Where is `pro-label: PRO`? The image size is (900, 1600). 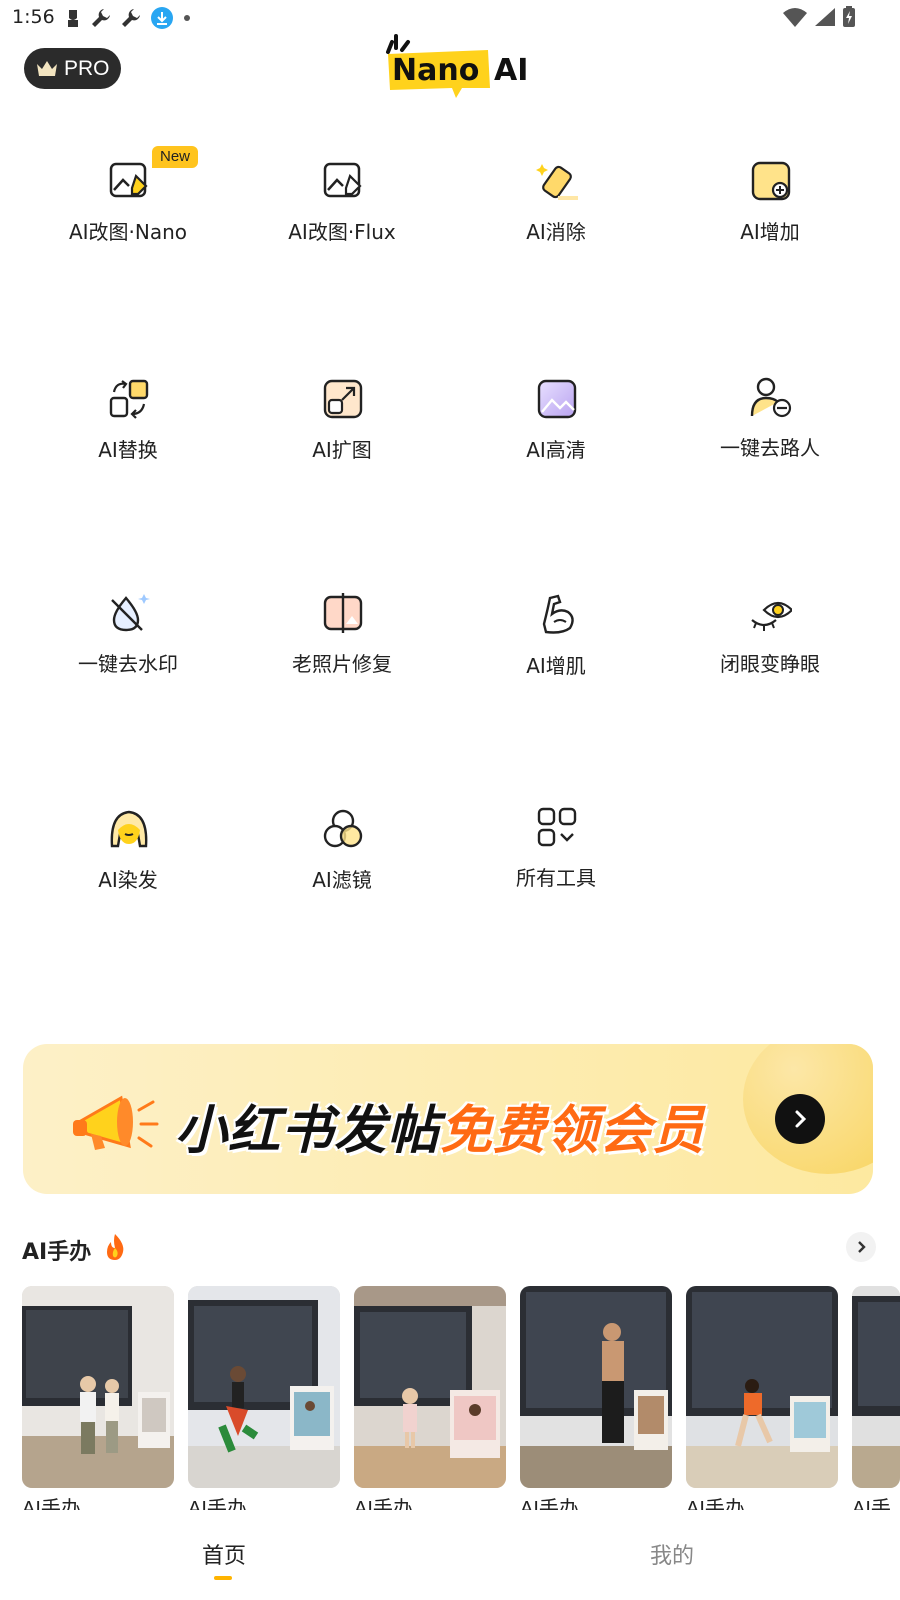 pro-label: PRO is located at coordinates (87, 68).